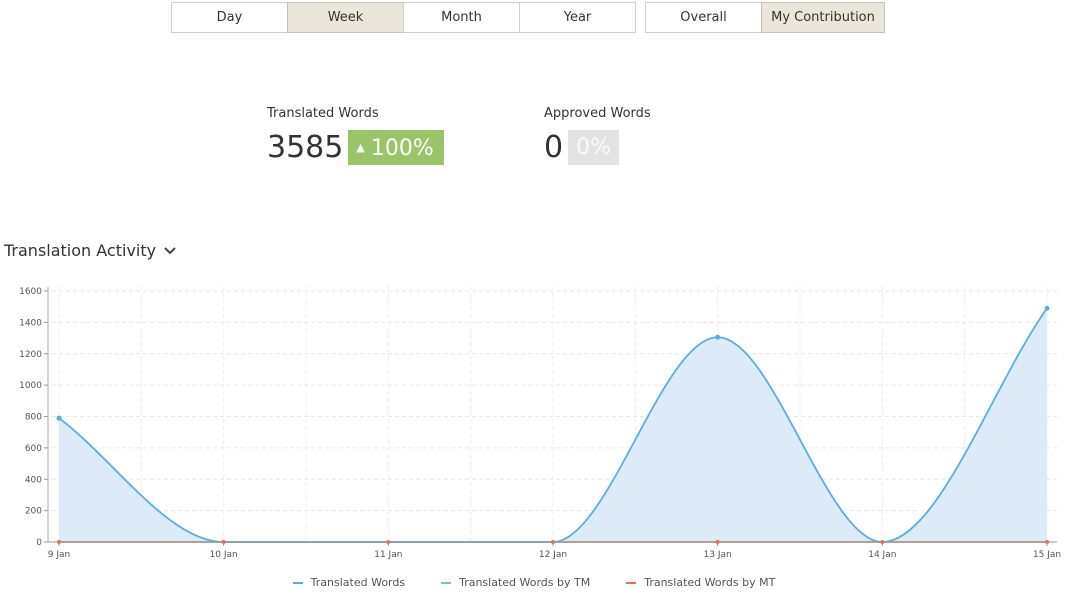 This screenshot has height=600, width=1068. I want to click on x-tick-label: 9 Jan, so click(59, 555).